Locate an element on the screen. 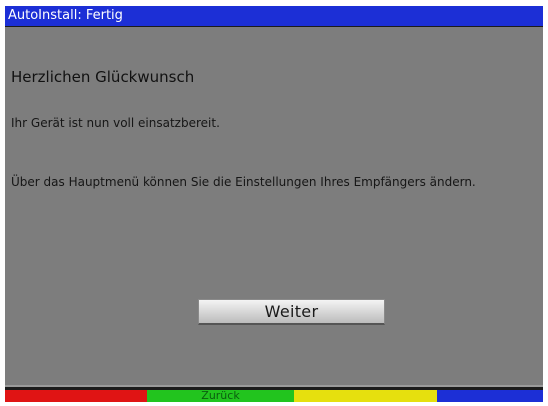  yellow-key is located at coordinates (365, 396).